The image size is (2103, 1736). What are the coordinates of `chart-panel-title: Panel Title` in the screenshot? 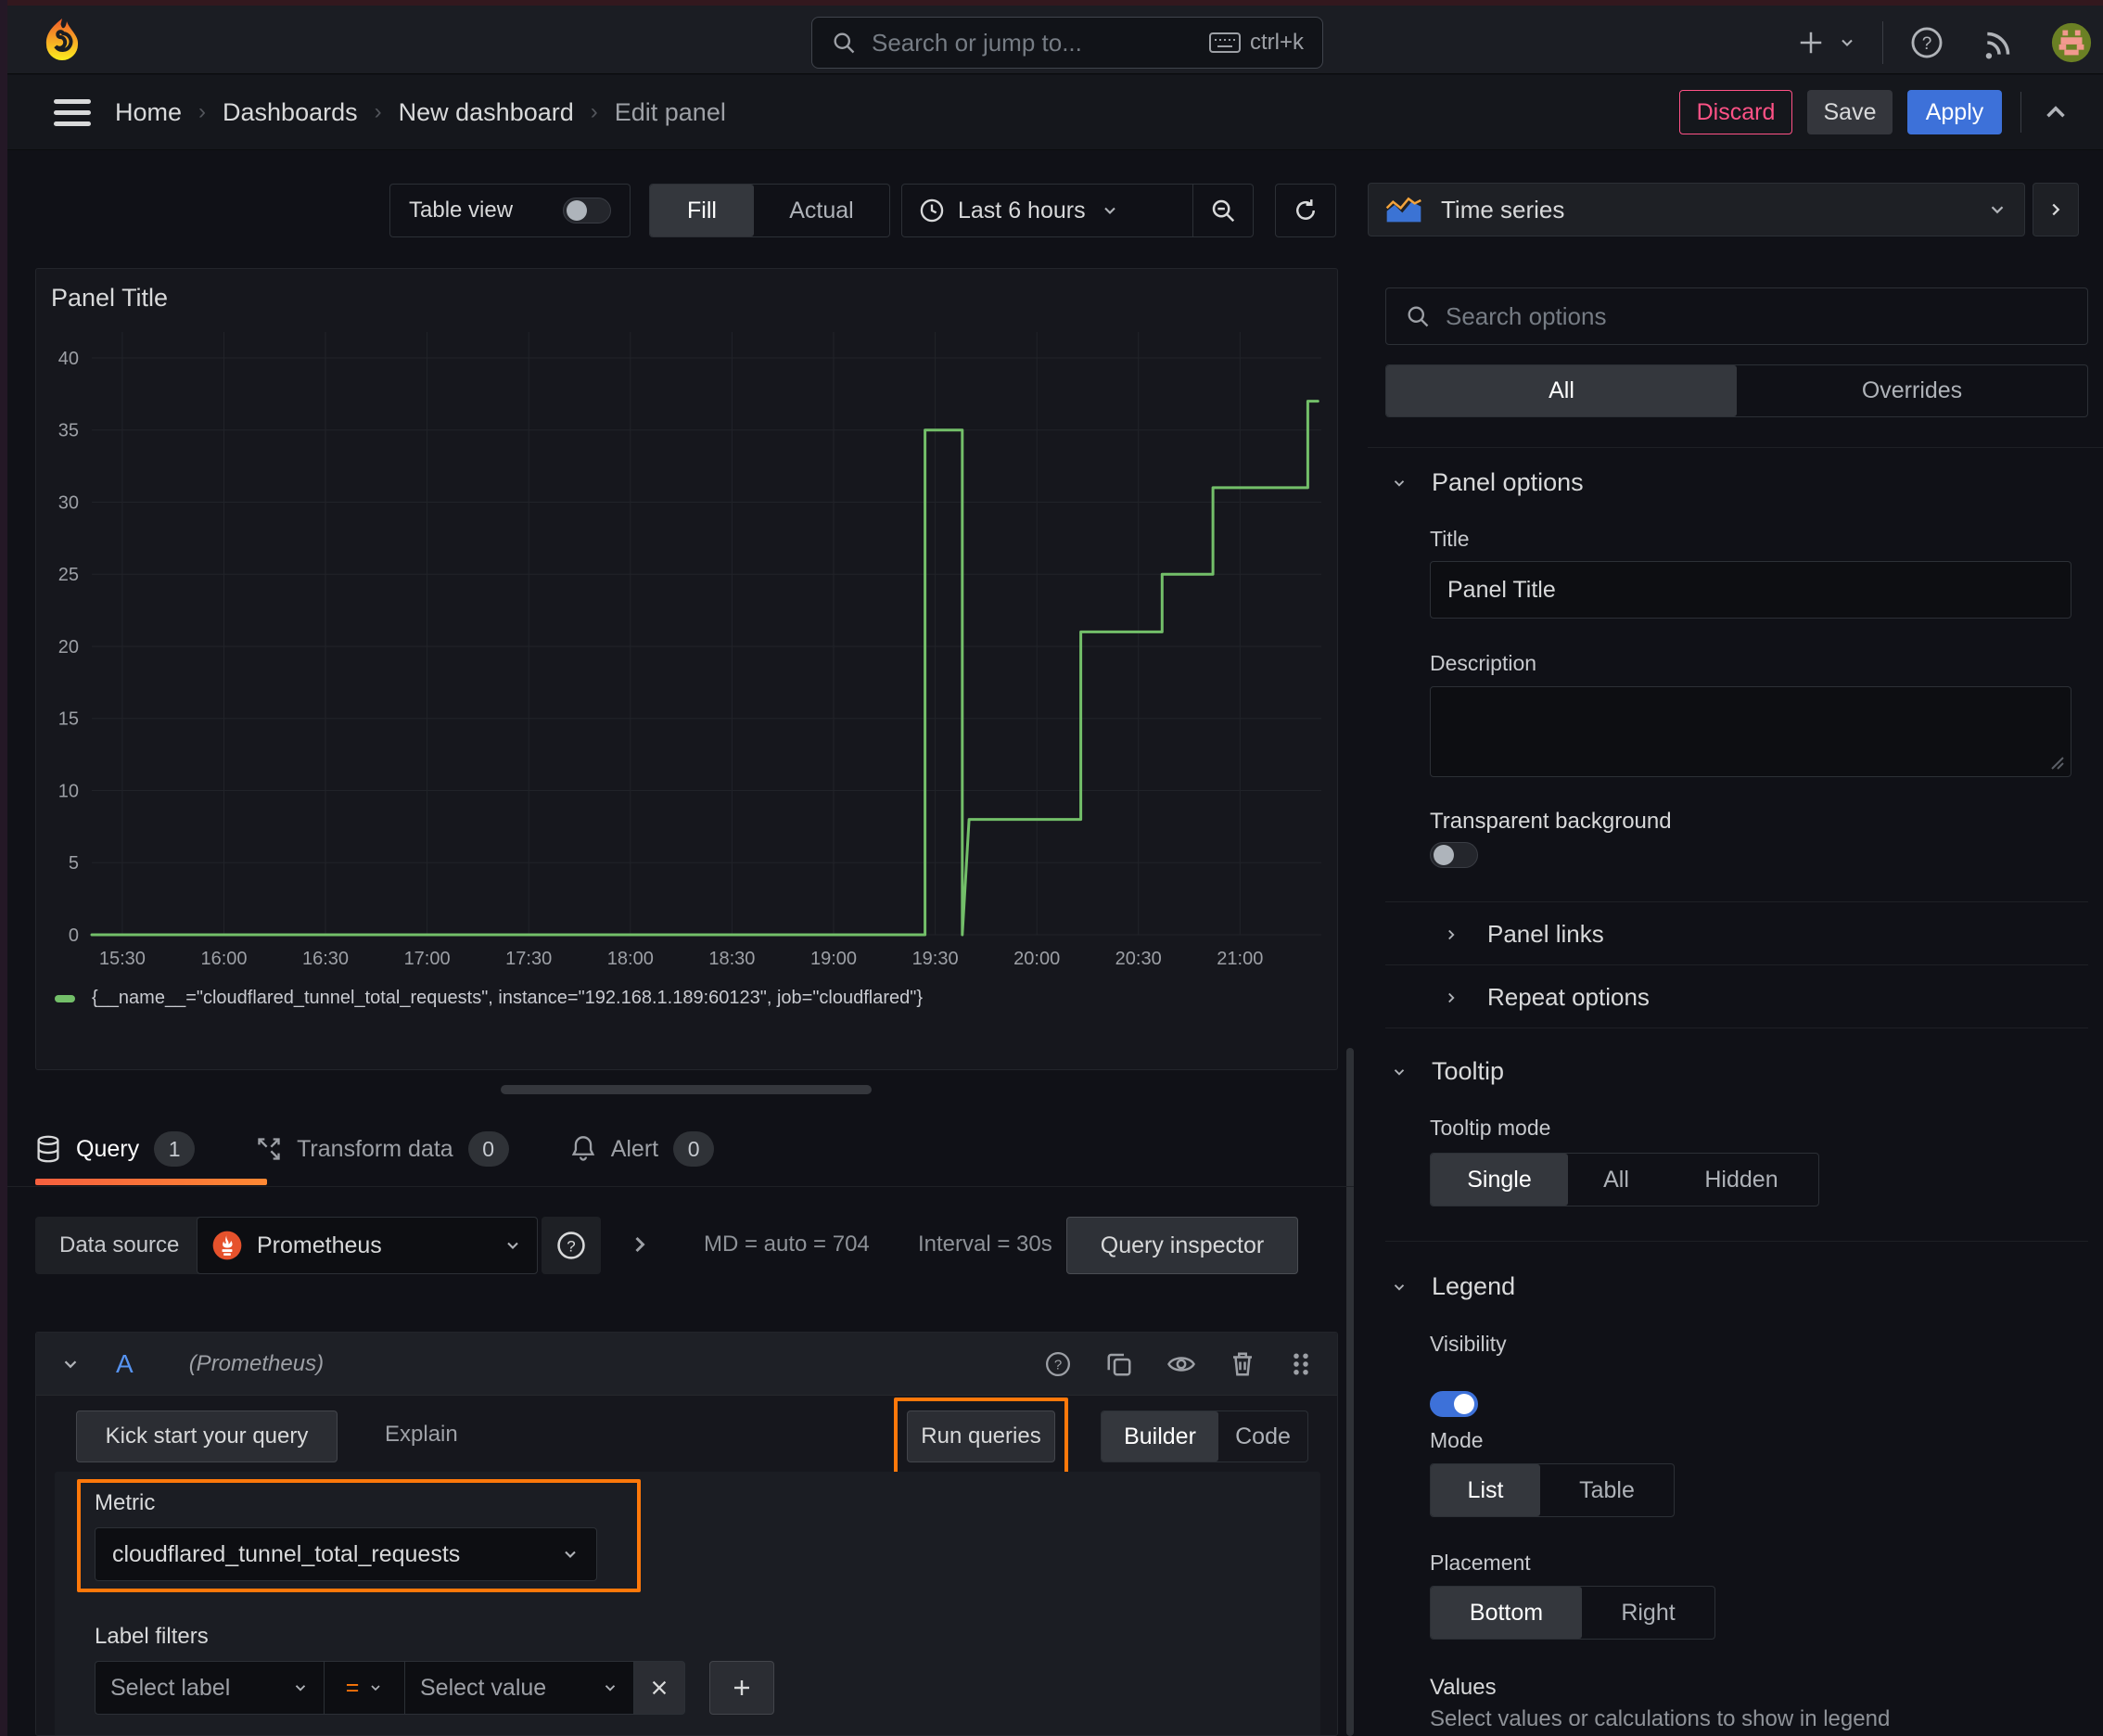 It's located at (686, 291).